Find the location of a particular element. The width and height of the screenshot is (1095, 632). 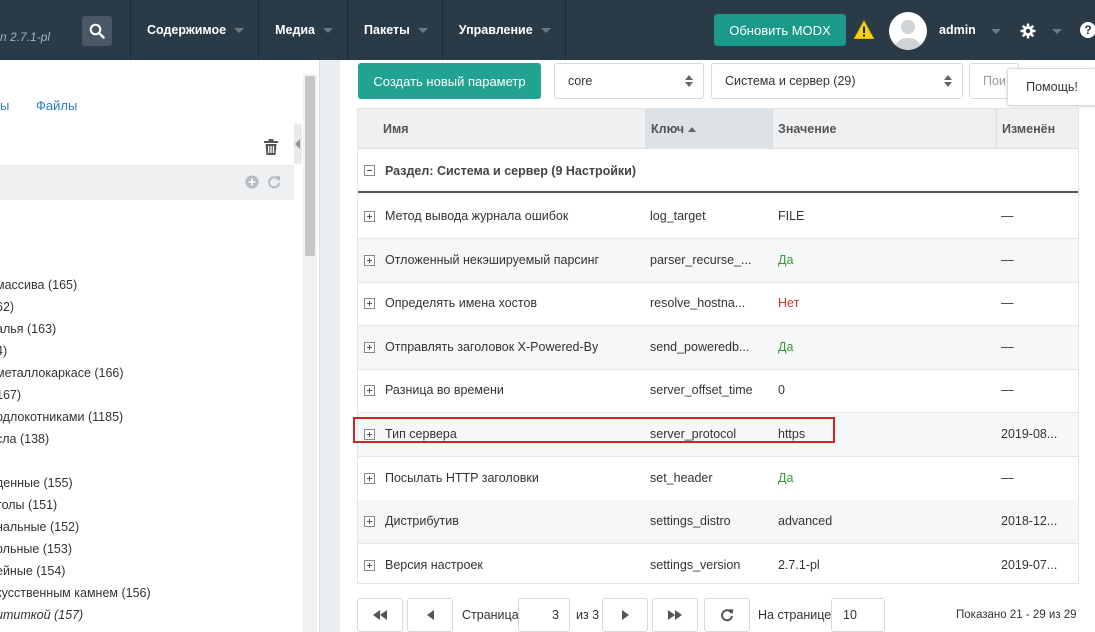

tree-item: 167) is located at coordinates (150, 395).